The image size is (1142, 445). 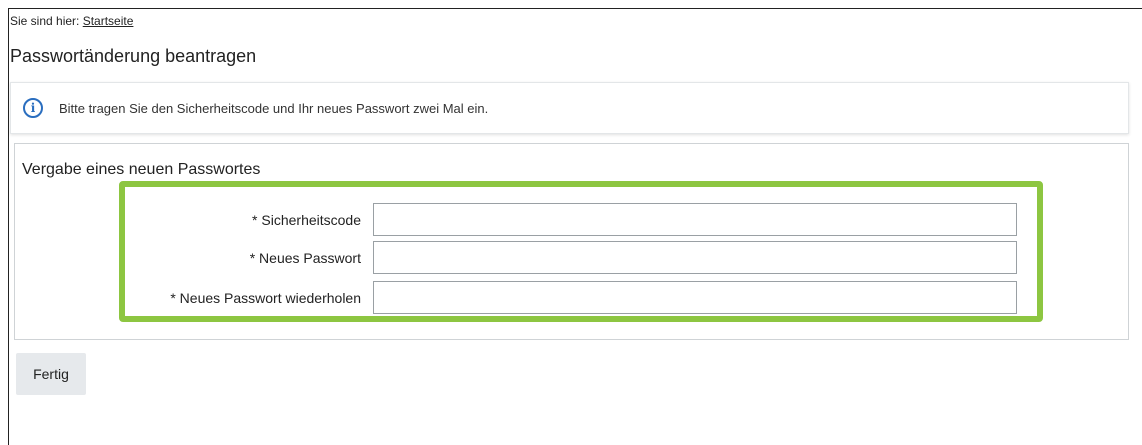 What do you see at coordinates (133, 56) in the screenshot?
I see `page-title: Passwortänderung beantragen` at bounding box center [133, 56].